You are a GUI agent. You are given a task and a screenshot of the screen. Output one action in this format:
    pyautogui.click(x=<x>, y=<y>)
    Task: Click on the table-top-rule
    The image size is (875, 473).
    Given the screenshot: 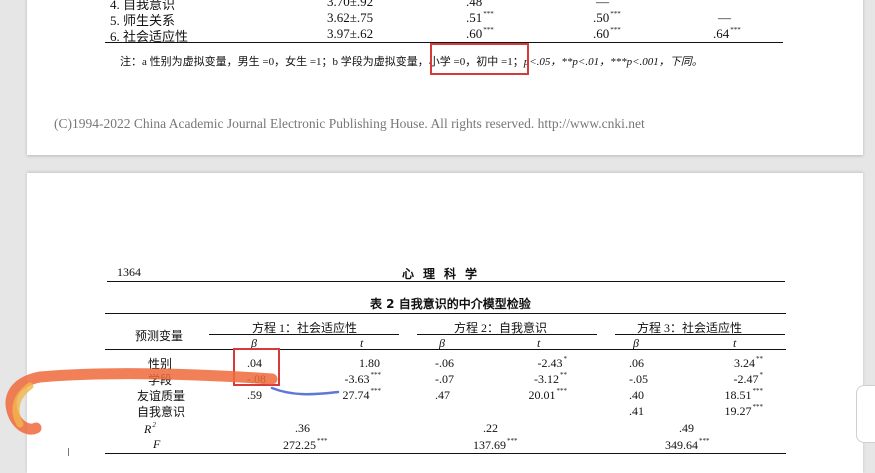 What is the action you would take?
    pyautogui.click(x=445, y=313)
    